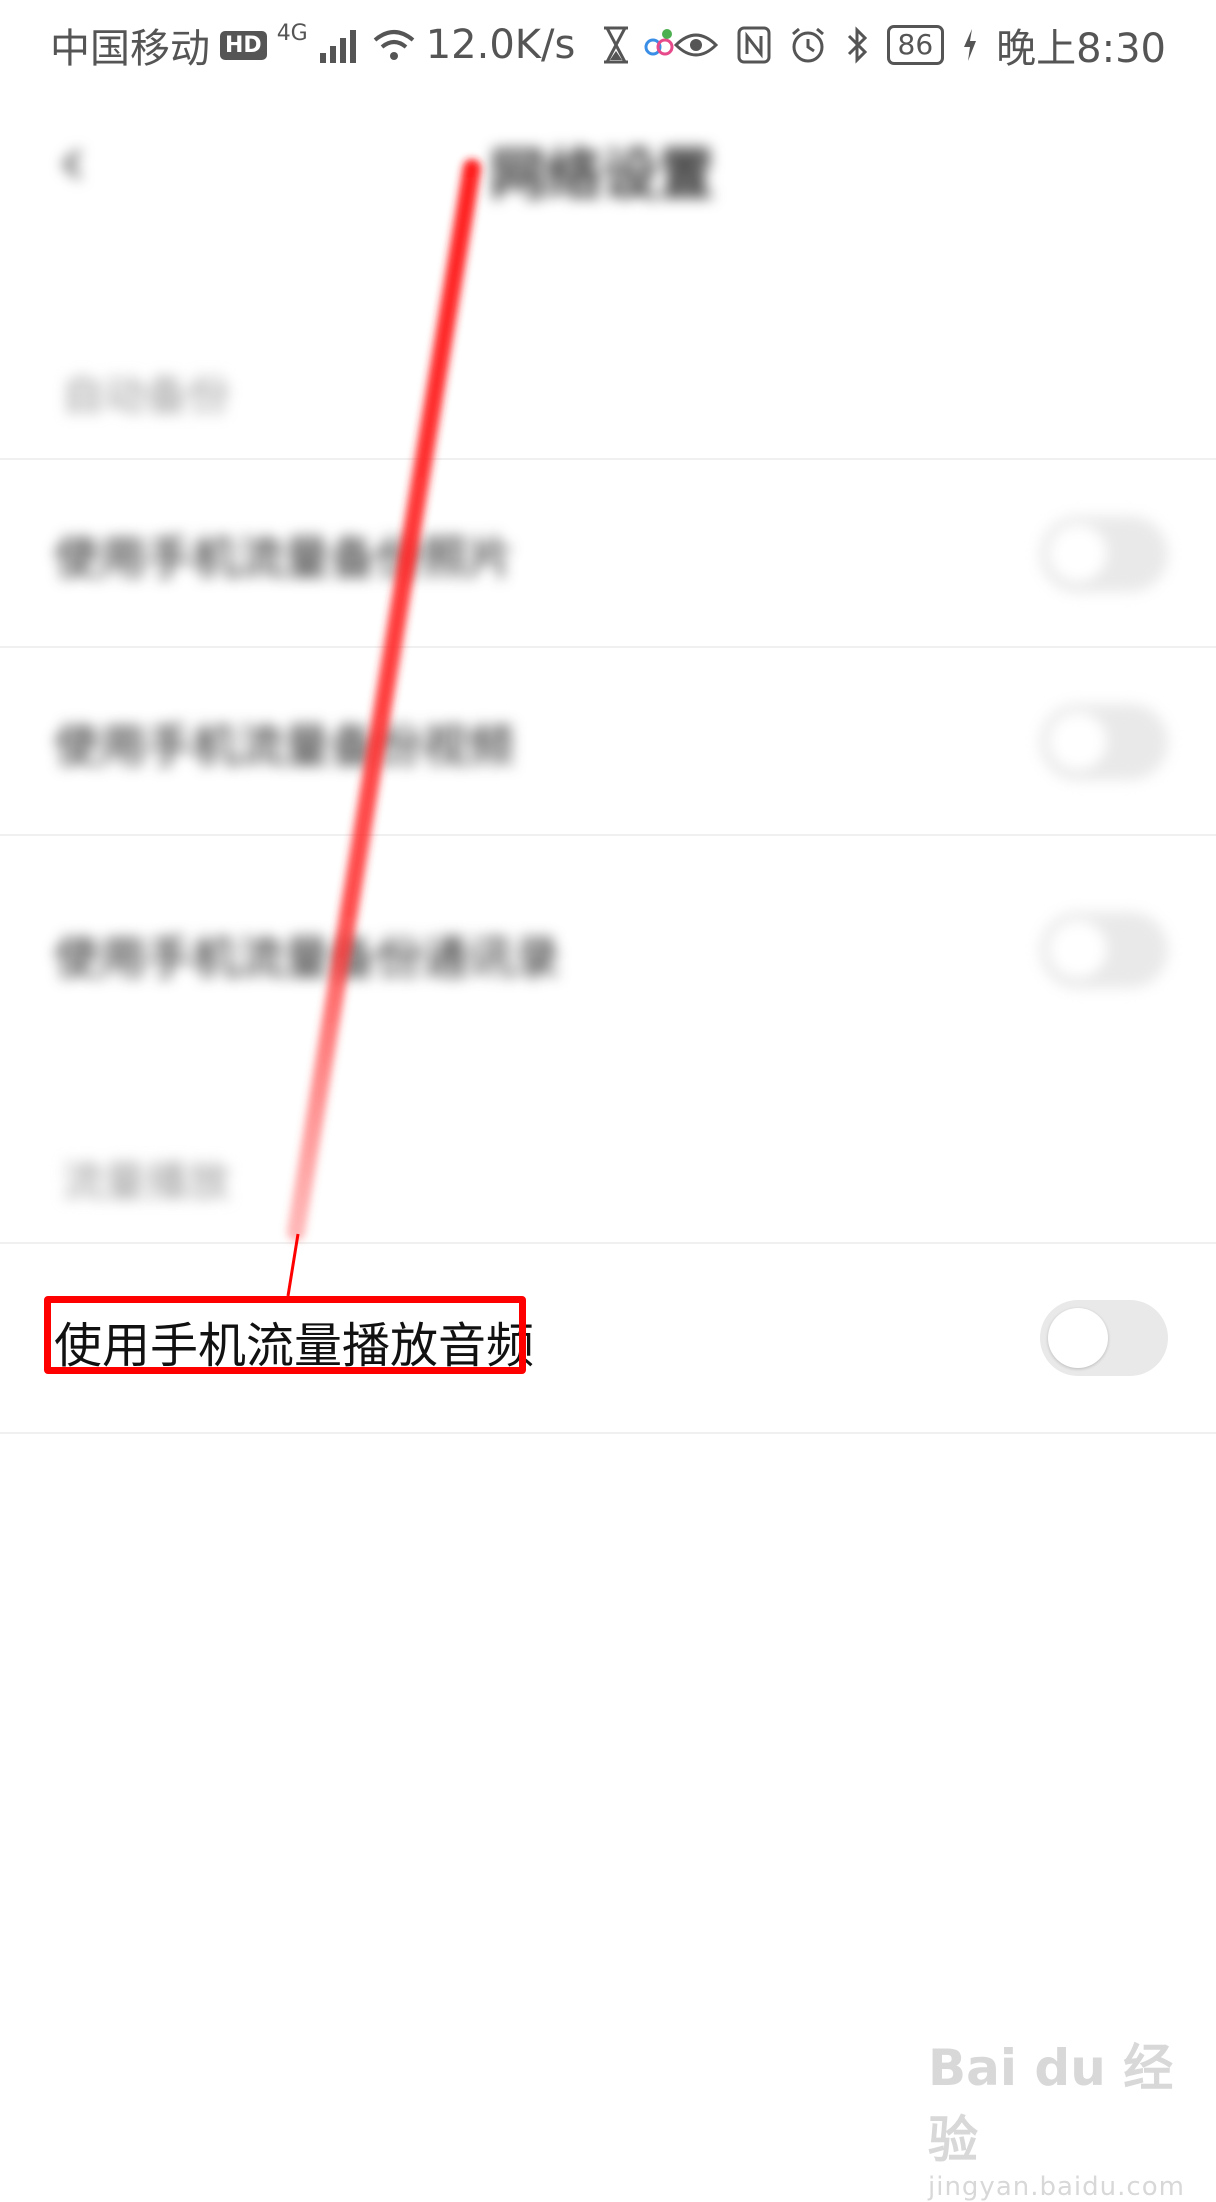  I want to click on watermark-url: jingyan.baidu.com, so click(1056, 2187).